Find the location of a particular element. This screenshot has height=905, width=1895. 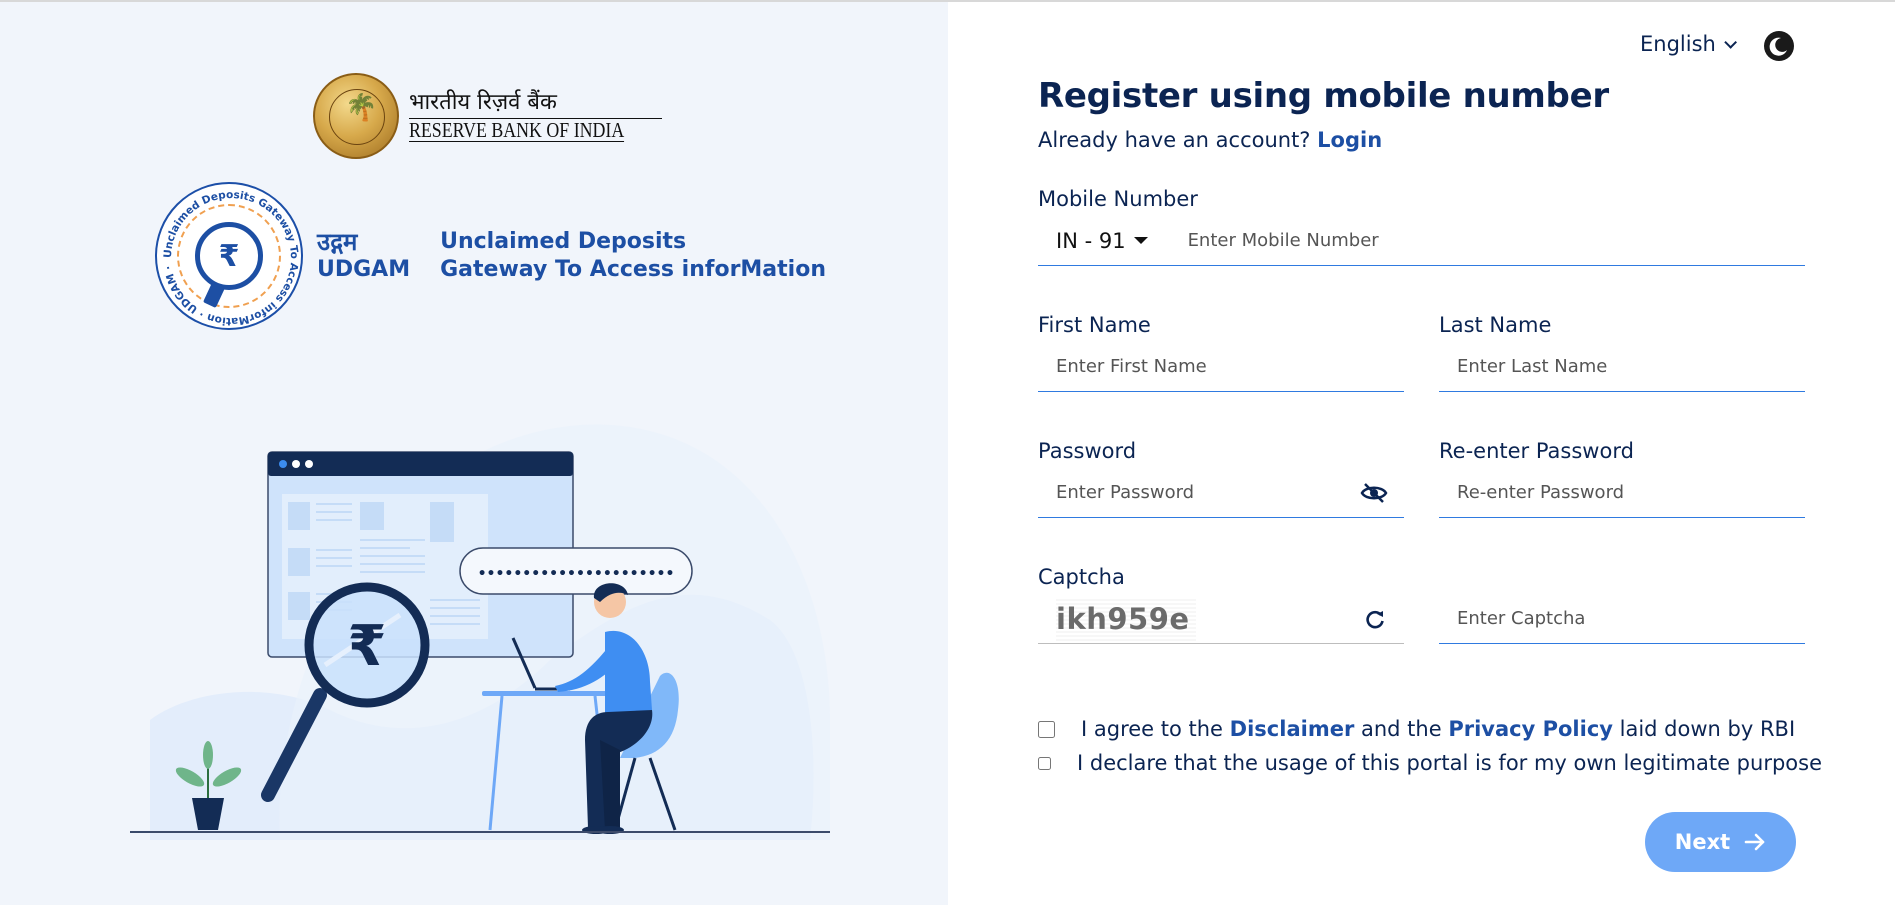

captcha-input-group is located at coordinates (1622, 617).